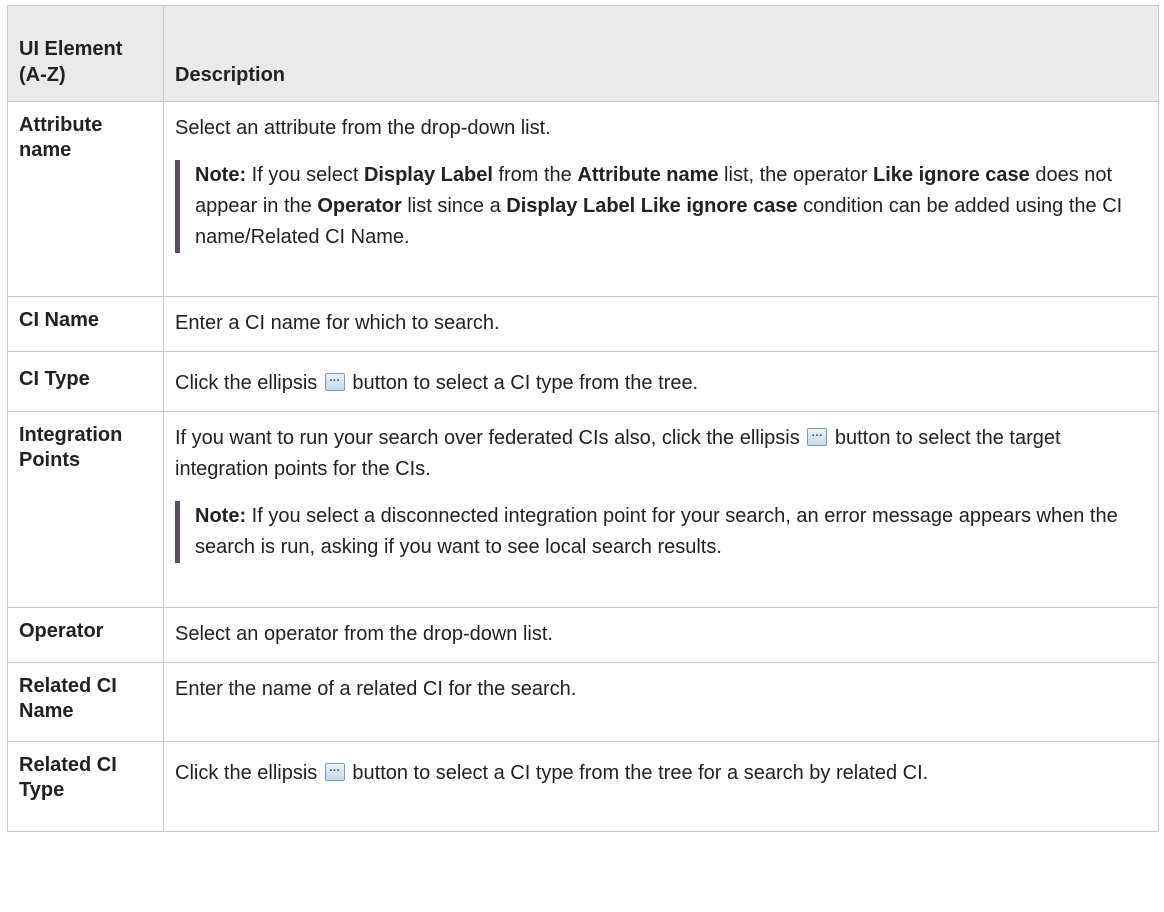  What do you see at coordinates (85, 53) in the screenshot?
I see `header-ui-element: UI Element (A-Z)` at bounding box center [85, 53].